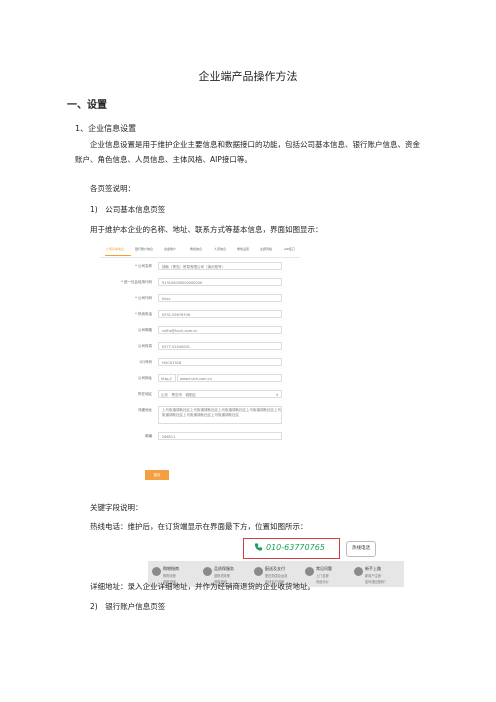  I want to click on form-row-postcode: 邮编 266011, so click(200, 437).